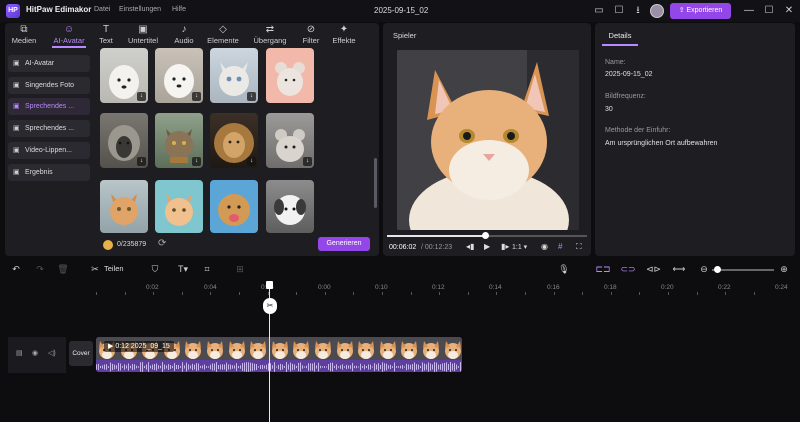  I want to click on avatar, so click(657, 11).